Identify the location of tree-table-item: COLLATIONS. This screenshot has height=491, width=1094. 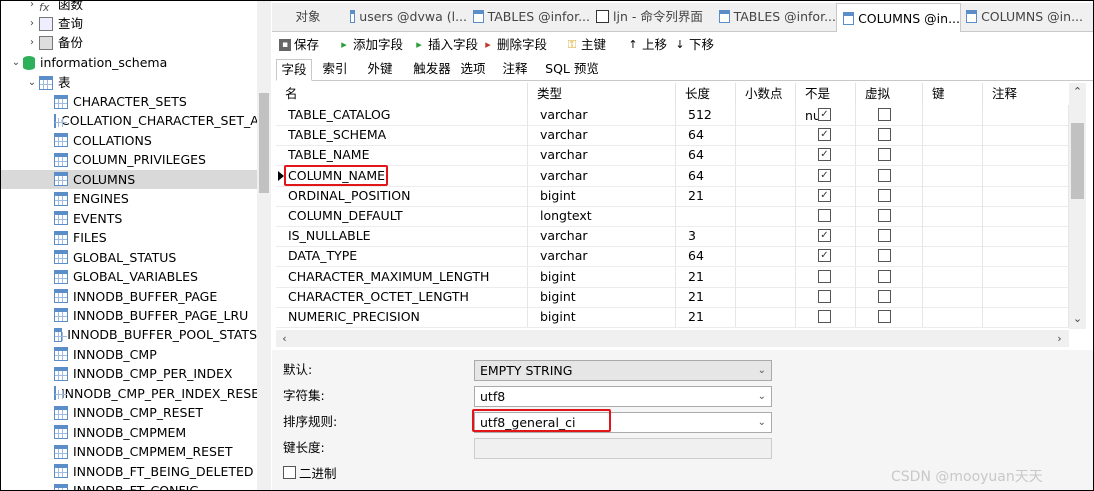
(129, 140).